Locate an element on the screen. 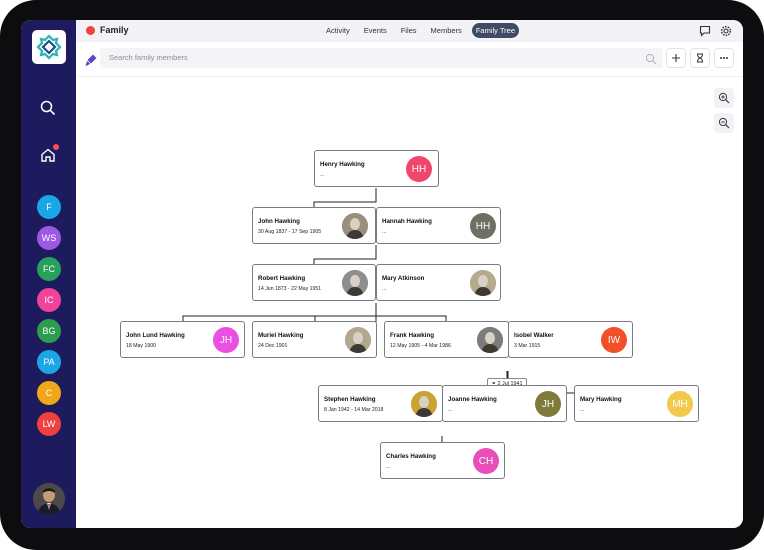 This screenshot has width=764, height=550. plus-icon is located at coordinates (676, 58).